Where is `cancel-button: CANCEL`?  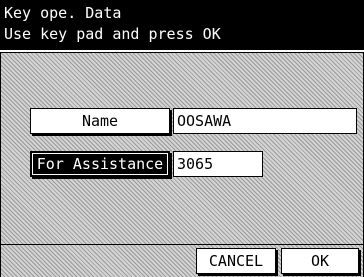 cancel-button: CANCEL is located at coordinates (236, 261).